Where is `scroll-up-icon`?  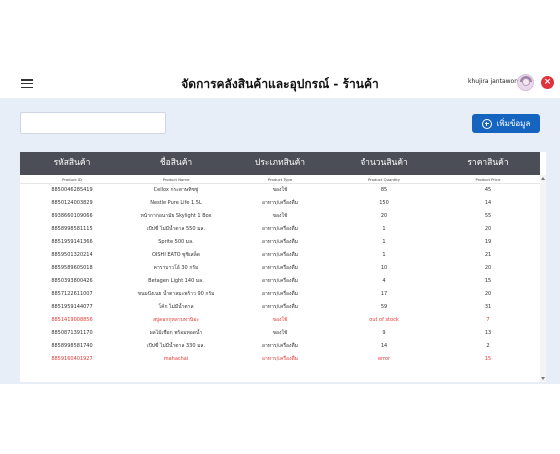 scroll-up-icon is located at coordinates (543, 178).